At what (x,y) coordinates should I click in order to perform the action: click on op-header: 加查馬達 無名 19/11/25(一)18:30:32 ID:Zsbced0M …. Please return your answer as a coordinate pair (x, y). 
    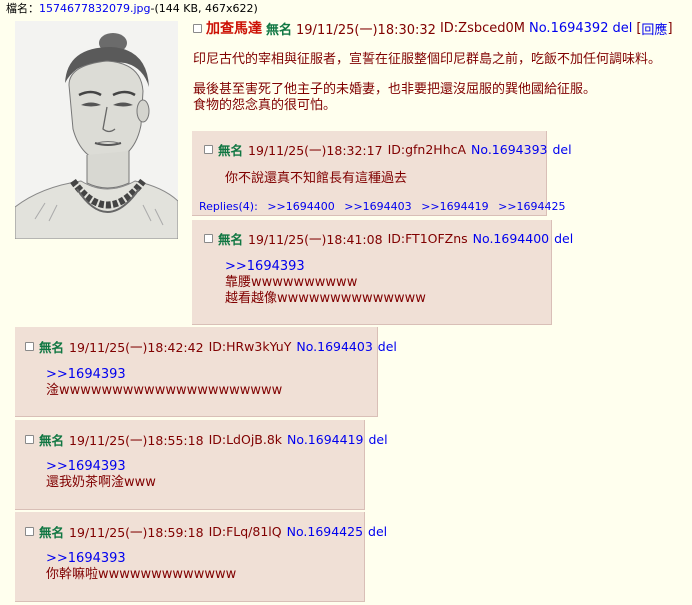
    Looking at the image, I should click on (433, 28).